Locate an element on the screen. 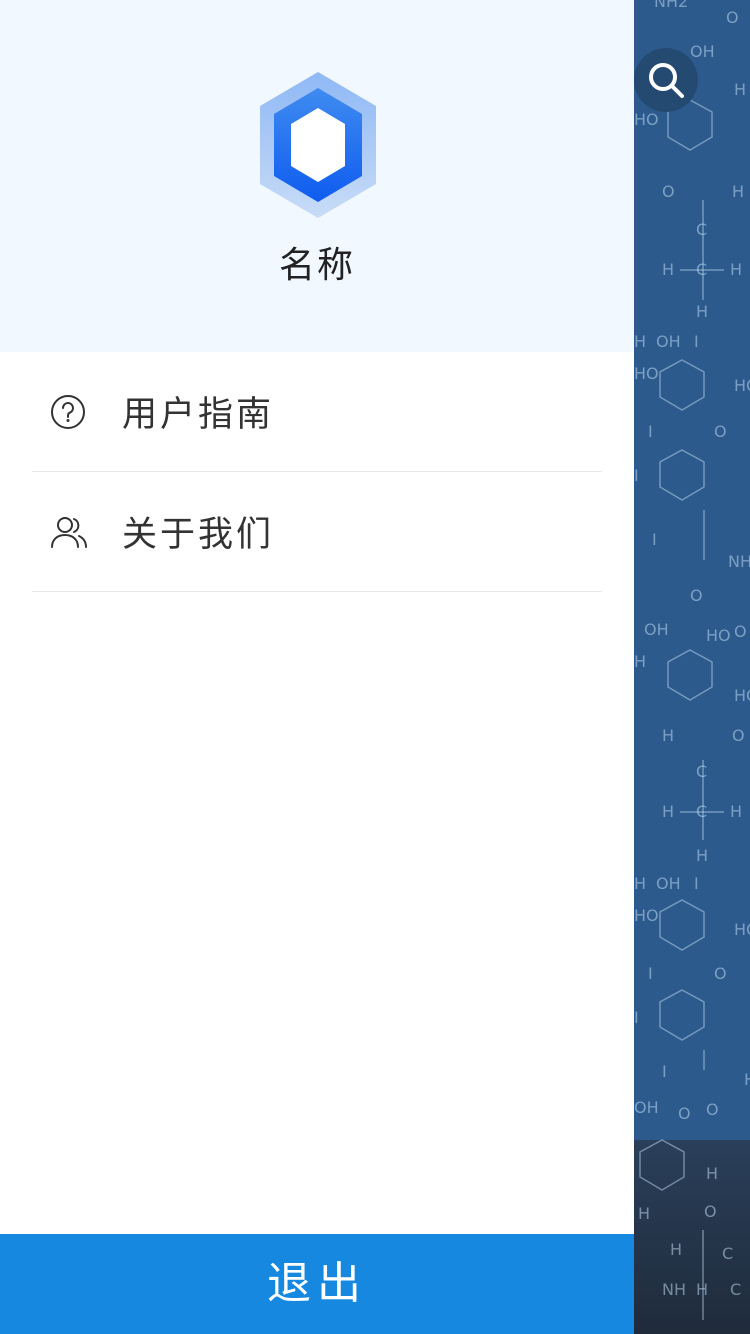 The width and height of the screenshot is (750, 1334). menu-item-label: 用户指南 is located at coordinates (198, 415).